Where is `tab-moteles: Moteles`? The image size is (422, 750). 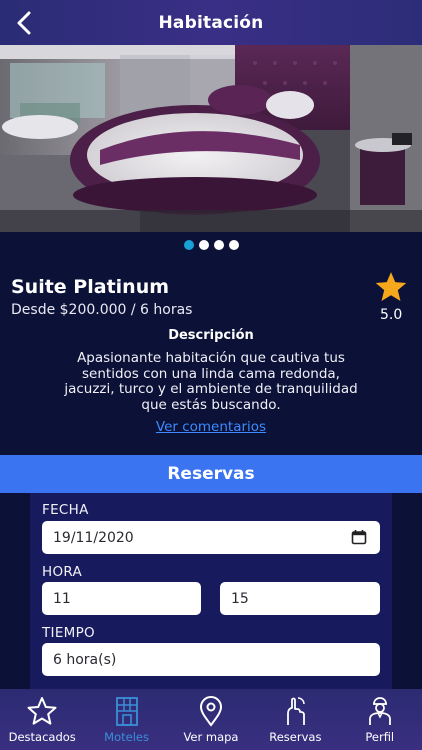
tab-moteles: Moteles is located at coordinates (127, 719).